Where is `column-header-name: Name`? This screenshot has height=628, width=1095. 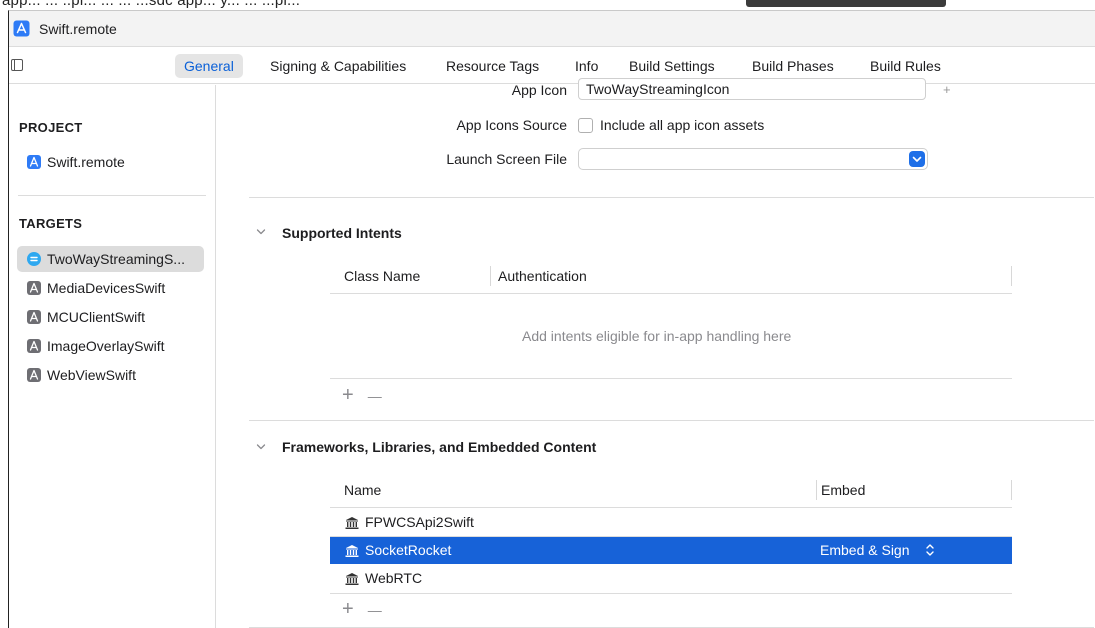 column-header-name: Name is located at coordinates (362, 490).